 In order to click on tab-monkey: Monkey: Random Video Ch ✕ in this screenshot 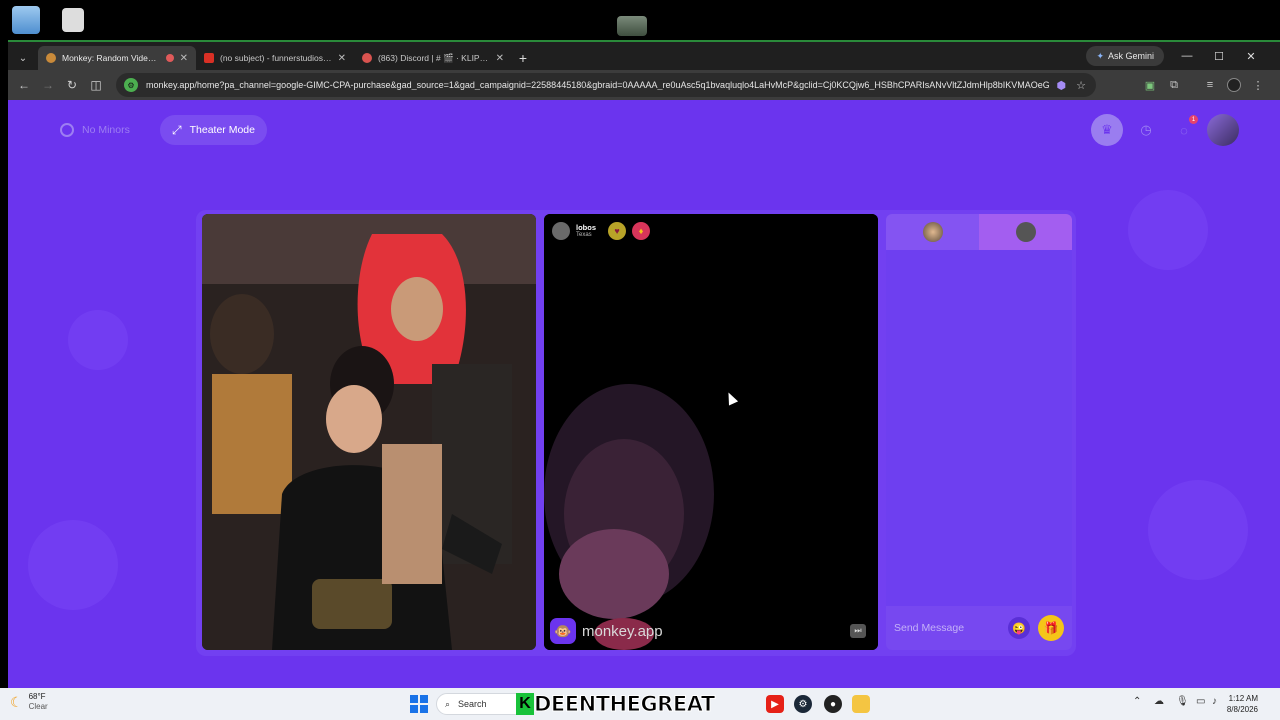, I will do `click(117, 58)`.